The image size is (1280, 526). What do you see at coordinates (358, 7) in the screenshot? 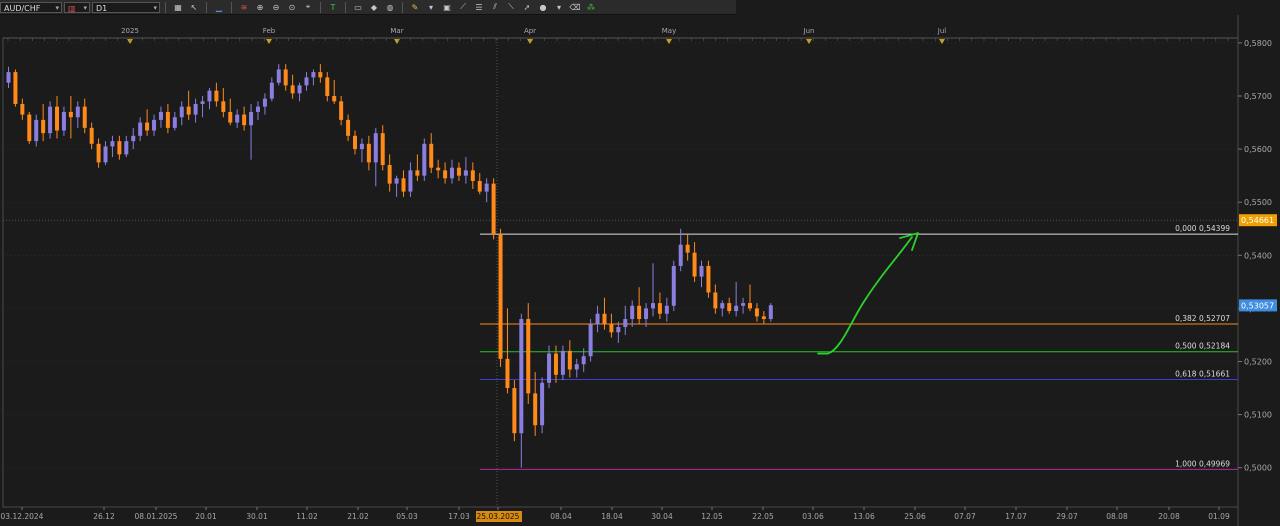
I see `note-icon: ▭` at bounding box center [358, 7].